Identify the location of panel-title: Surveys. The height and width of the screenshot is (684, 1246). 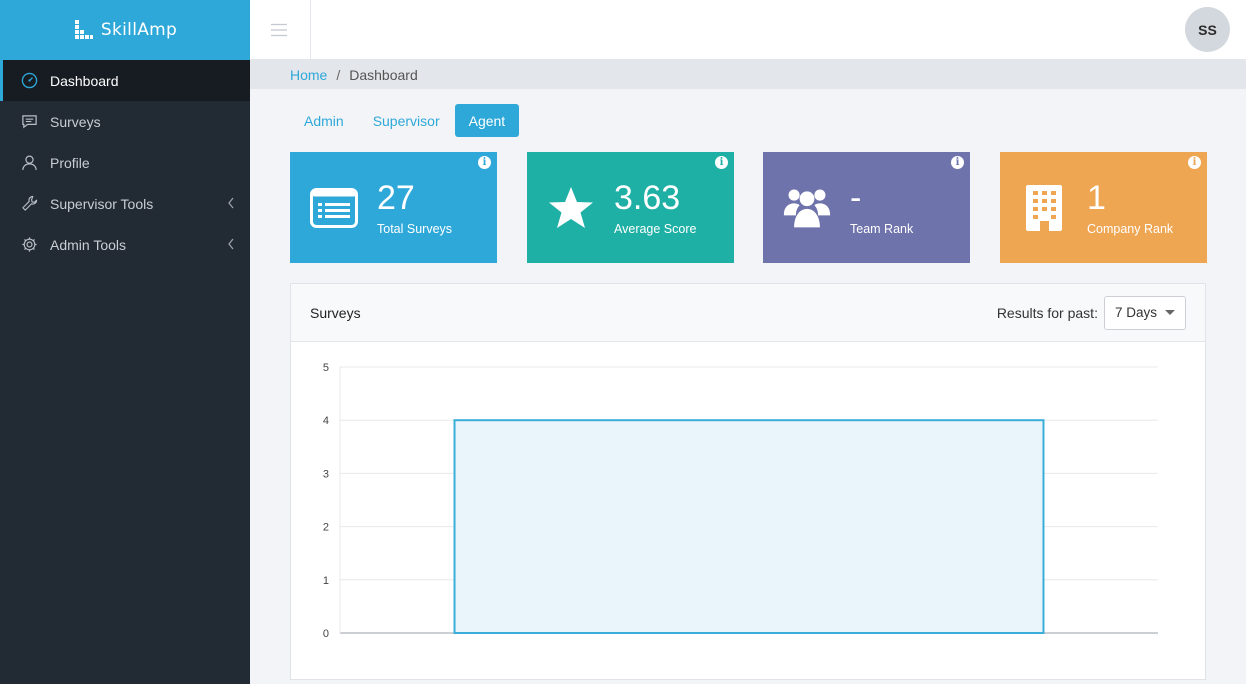
(335, 312).